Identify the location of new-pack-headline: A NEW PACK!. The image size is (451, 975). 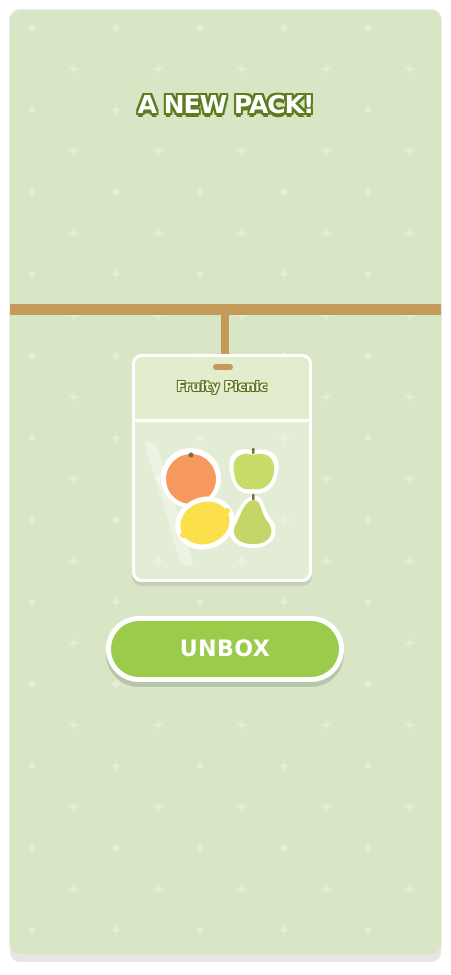
(226, 104).